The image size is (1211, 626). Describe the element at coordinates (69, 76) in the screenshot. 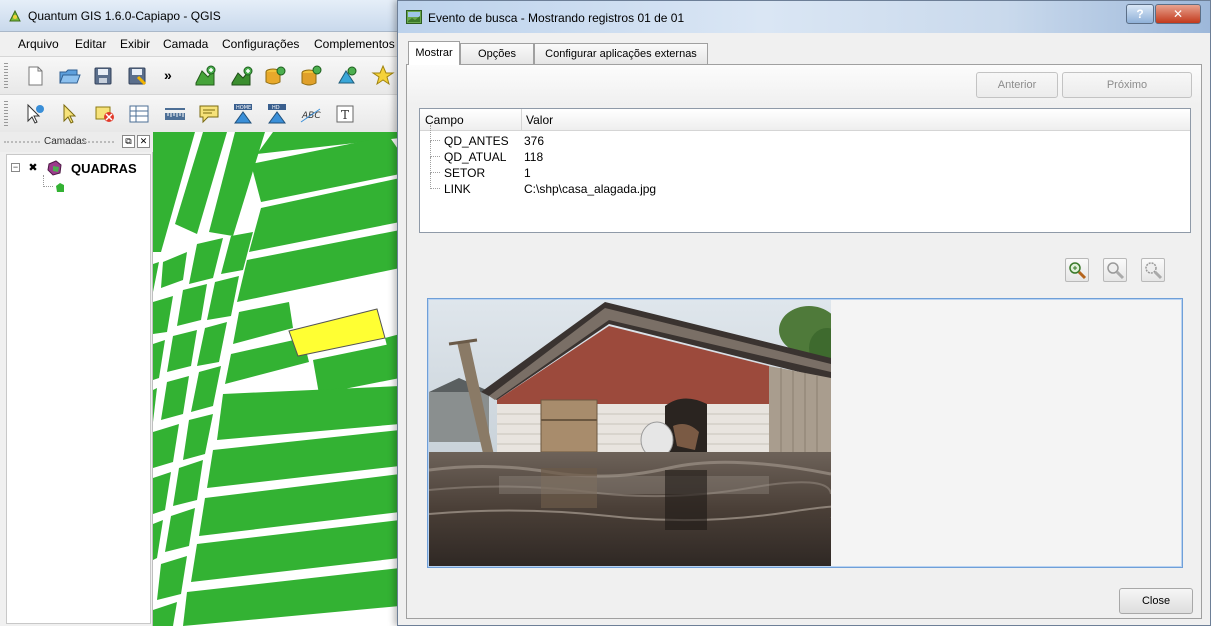

I see `open-project-icon` at that location.